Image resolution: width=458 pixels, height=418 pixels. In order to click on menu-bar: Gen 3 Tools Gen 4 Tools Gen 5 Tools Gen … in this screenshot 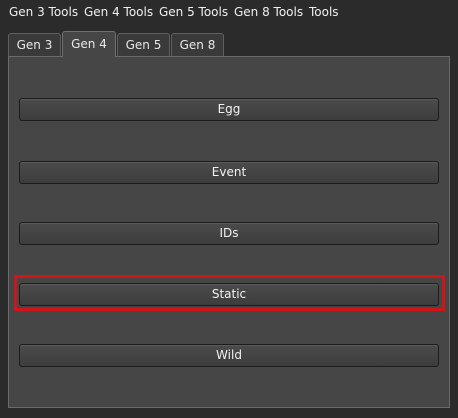, I will do `click(229, 12)`.